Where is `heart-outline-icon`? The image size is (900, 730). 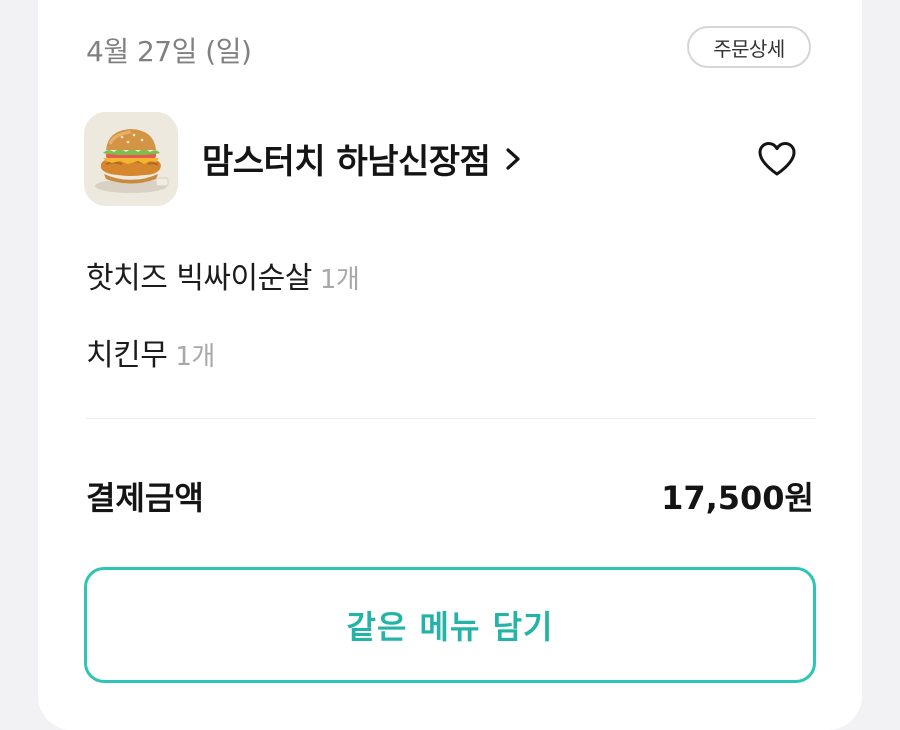
heart-outline-icon is located at coordinates (777, 159).